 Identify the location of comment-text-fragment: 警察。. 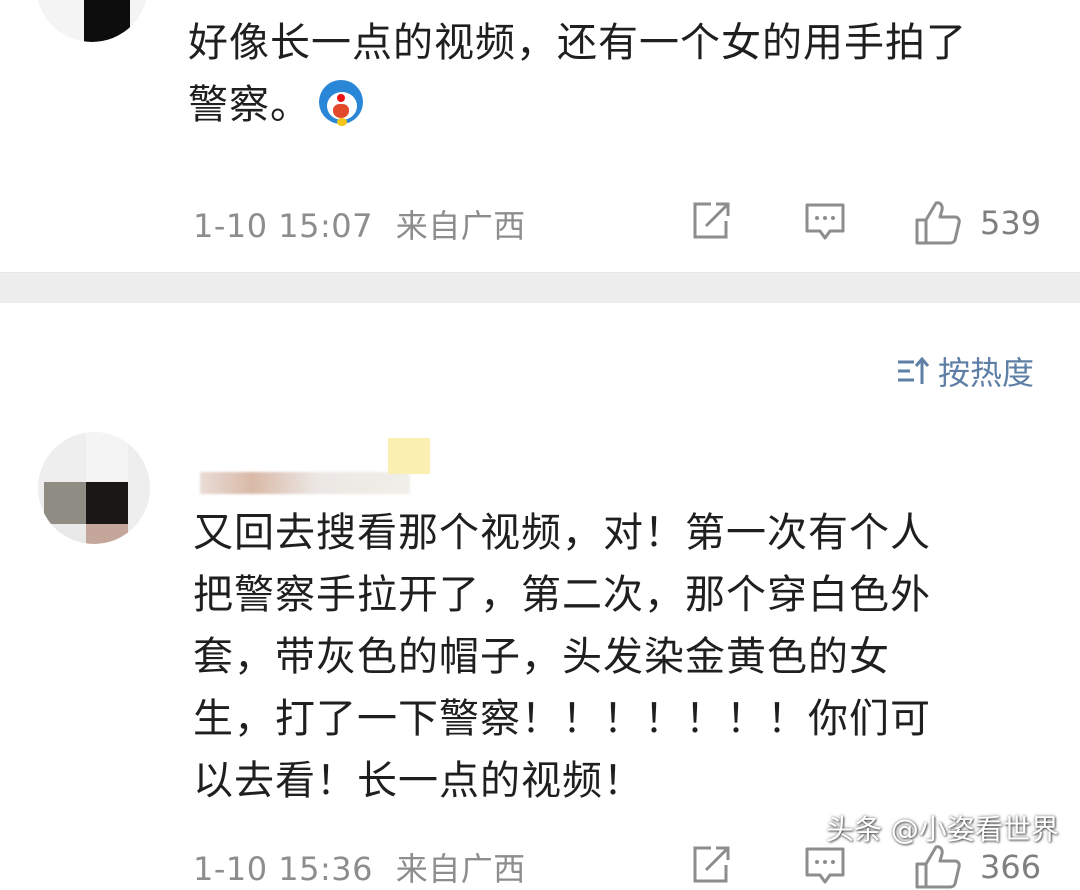
(249, 105).